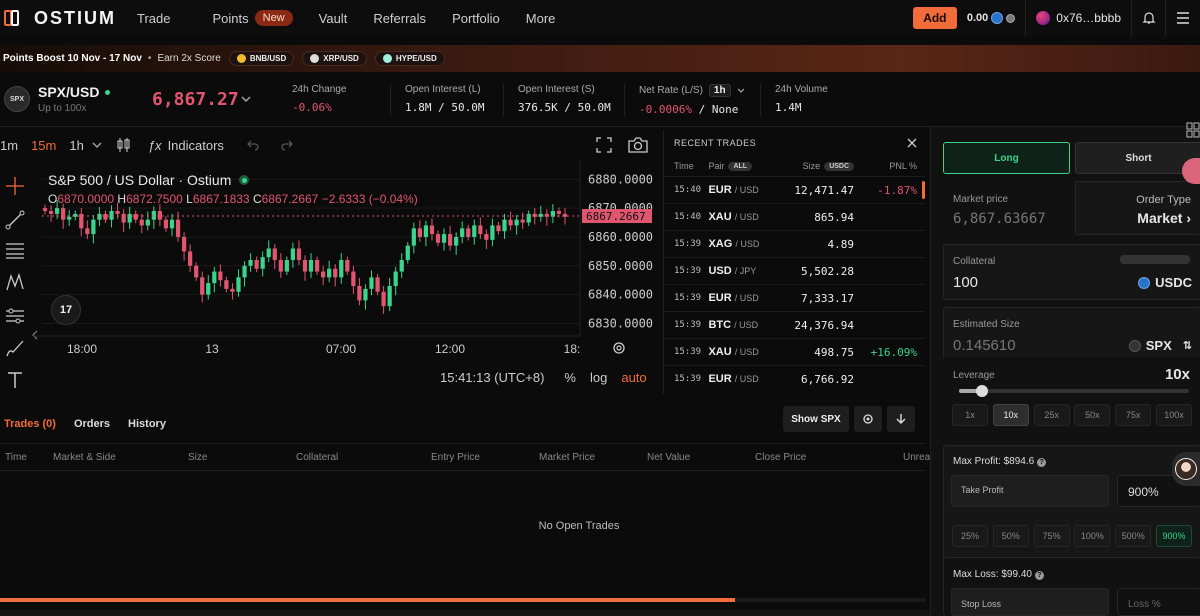 The image size is (1200, 616). Describe the element at coordinates (342, 18) in the screenshot. I see `nav-vault: Vault` at that location.